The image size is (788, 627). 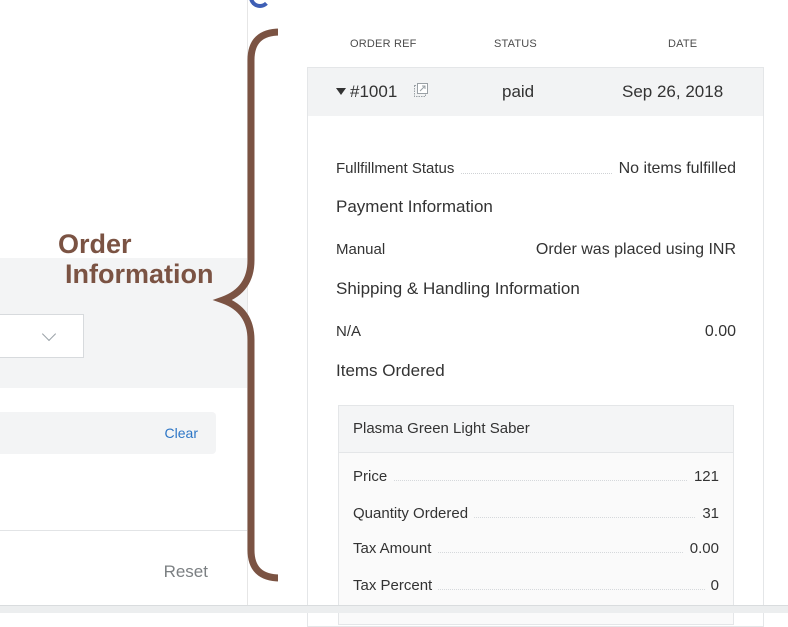 What do you see at coordinates (701, 548) in the screenshot?
I see `item-row-value: 0.00` at bounding box center [701, 548].